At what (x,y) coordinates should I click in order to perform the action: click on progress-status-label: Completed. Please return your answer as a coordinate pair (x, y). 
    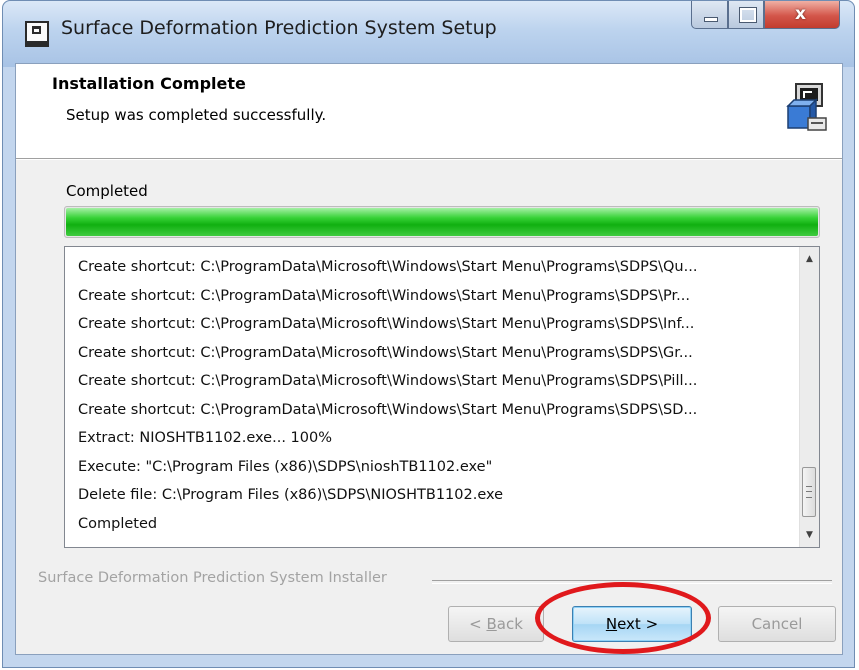
    Looking at the image, I should click on (107, 191).